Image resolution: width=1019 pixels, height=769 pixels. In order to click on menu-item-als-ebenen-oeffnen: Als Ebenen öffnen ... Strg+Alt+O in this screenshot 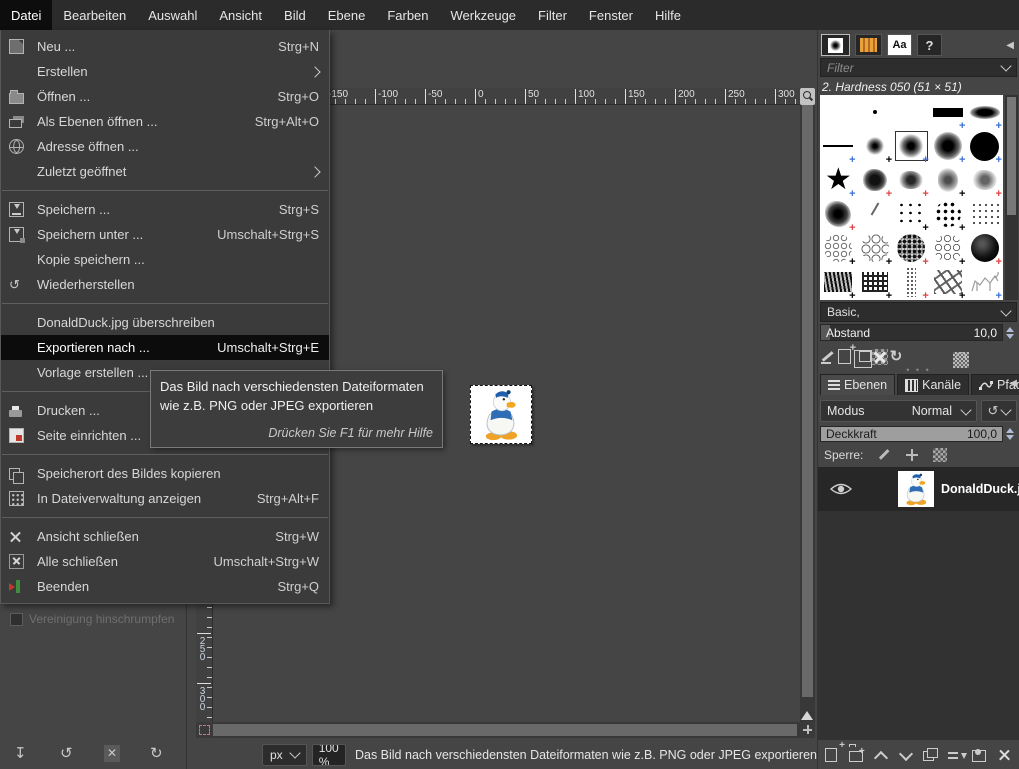, I will do `click(165, 121)`.